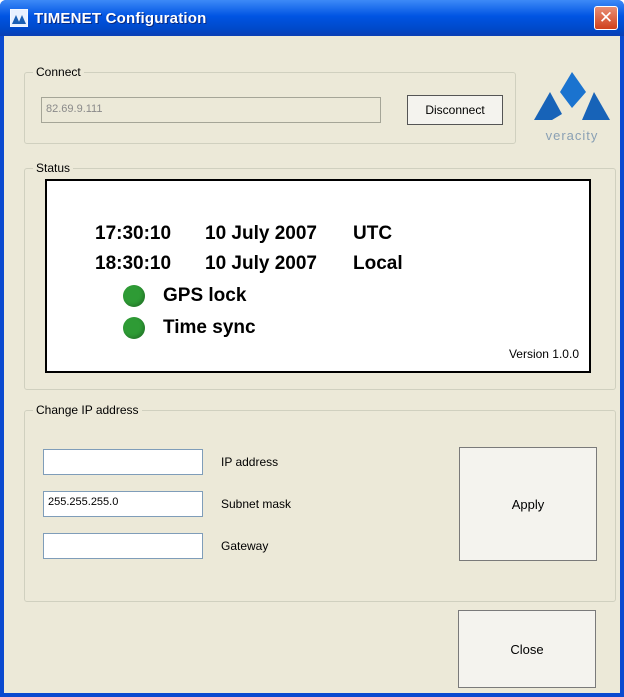  Describe the element at coordinates (211, 110) in the screenshot. I see `connected-ip-field: 82.69.9.111` at that location.